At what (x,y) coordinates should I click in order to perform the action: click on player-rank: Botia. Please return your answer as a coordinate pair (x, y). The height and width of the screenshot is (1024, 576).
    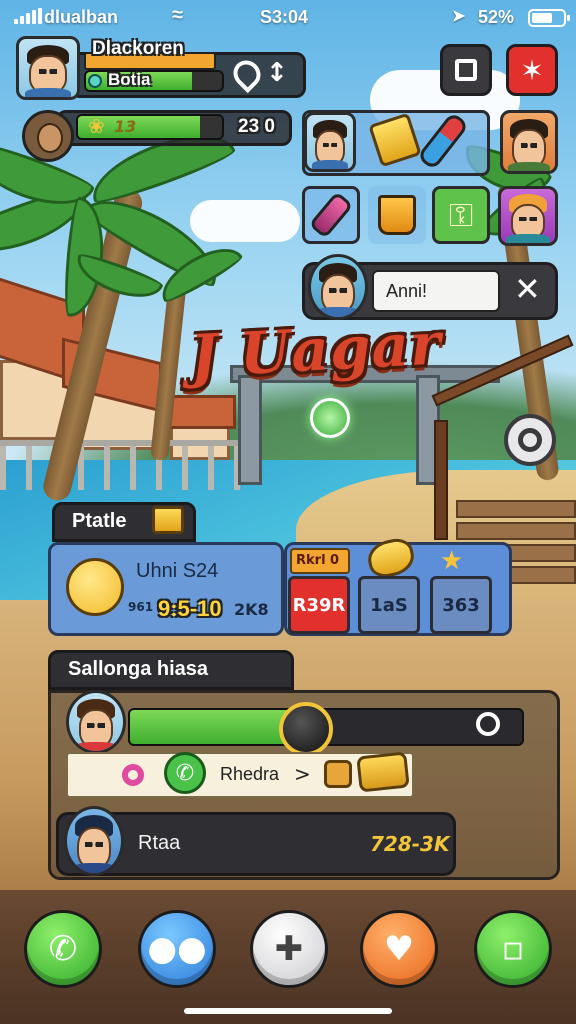
    Looking at the image, I should click on (129, 79).